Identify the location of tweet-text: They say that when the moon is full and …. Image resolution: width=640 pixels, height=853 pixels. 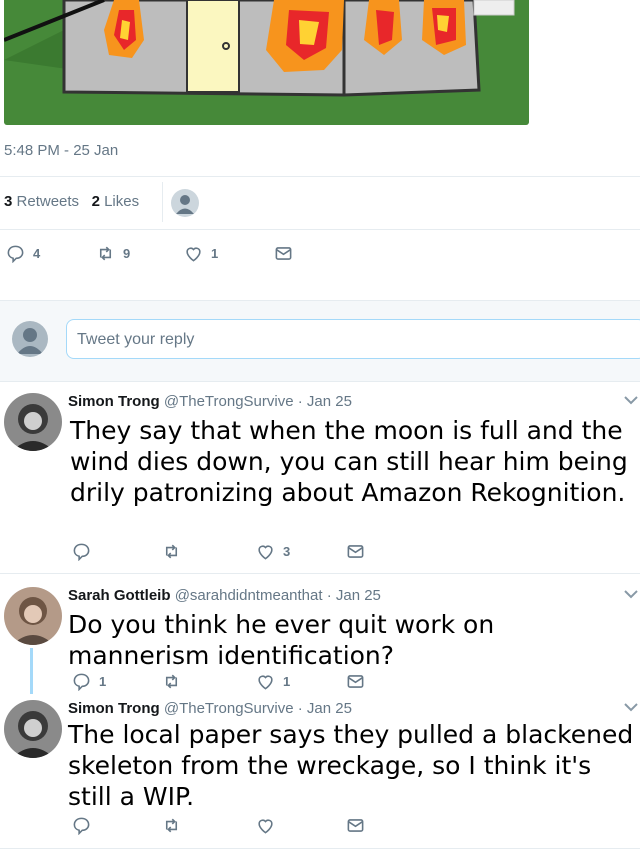
(349, 461).